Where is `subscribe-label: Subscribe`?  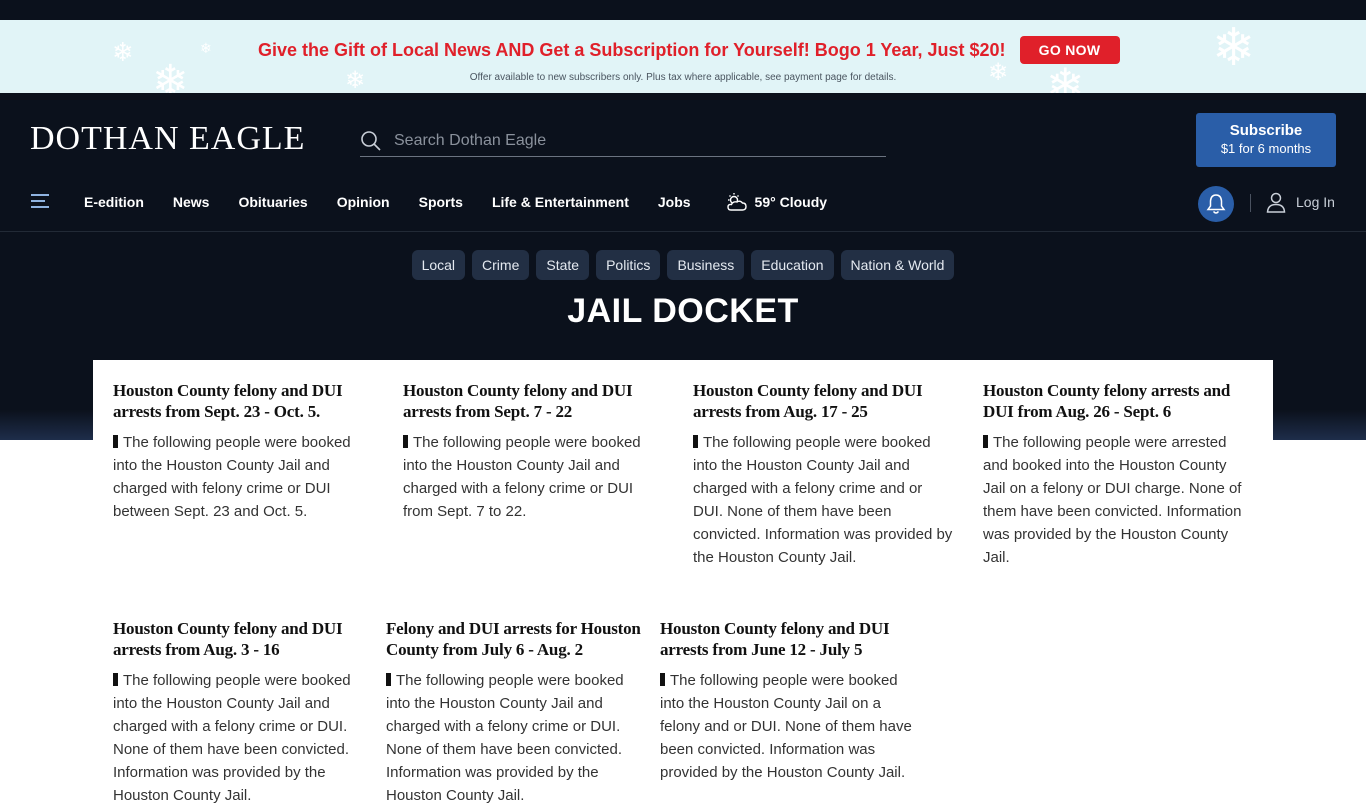
subscribe-label: Subscribe is located at coordinates (1266, 130).